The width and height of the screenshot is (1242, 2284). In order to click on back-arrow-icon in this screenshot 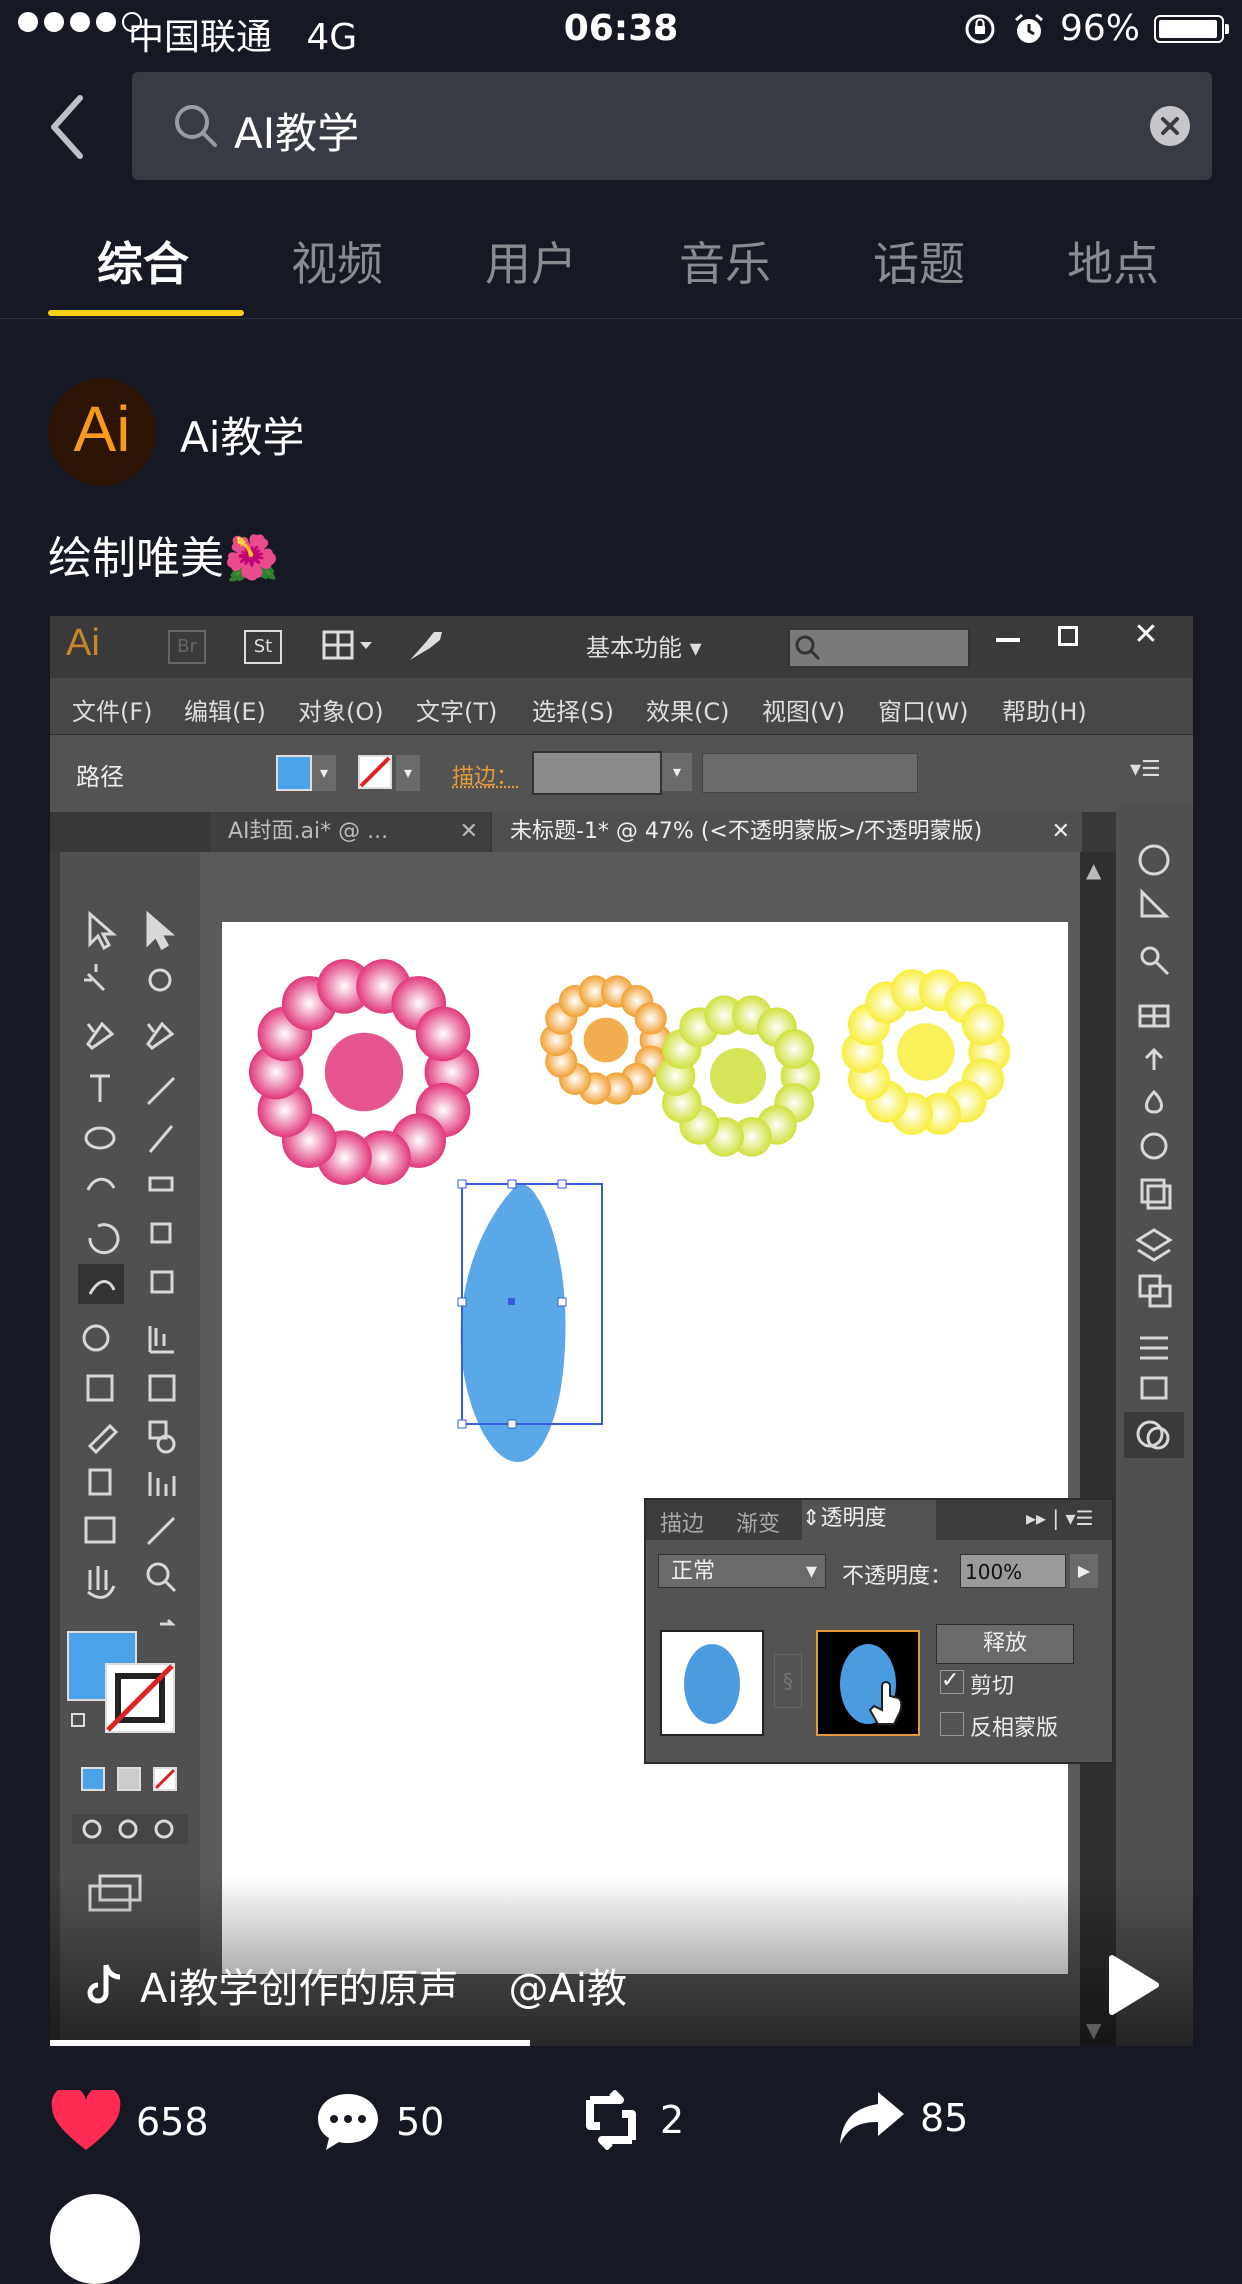, I will do `click(69, 127)`.